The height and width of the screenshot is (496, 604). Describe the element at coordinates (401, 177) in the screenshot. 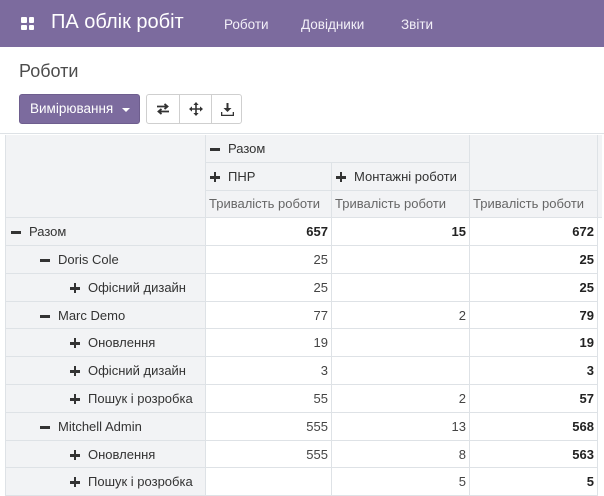

I see `col-header-montazhni: Монтажні роботи` at that location.